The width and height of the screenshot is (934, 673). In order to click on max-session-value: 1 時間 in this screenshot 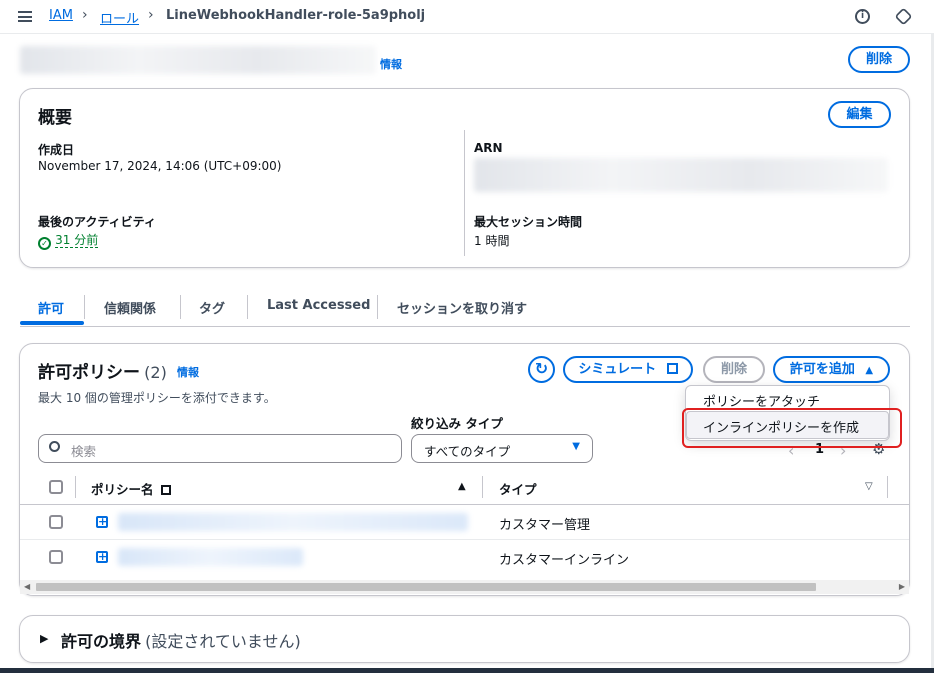, I will do `click(492, 241)`.